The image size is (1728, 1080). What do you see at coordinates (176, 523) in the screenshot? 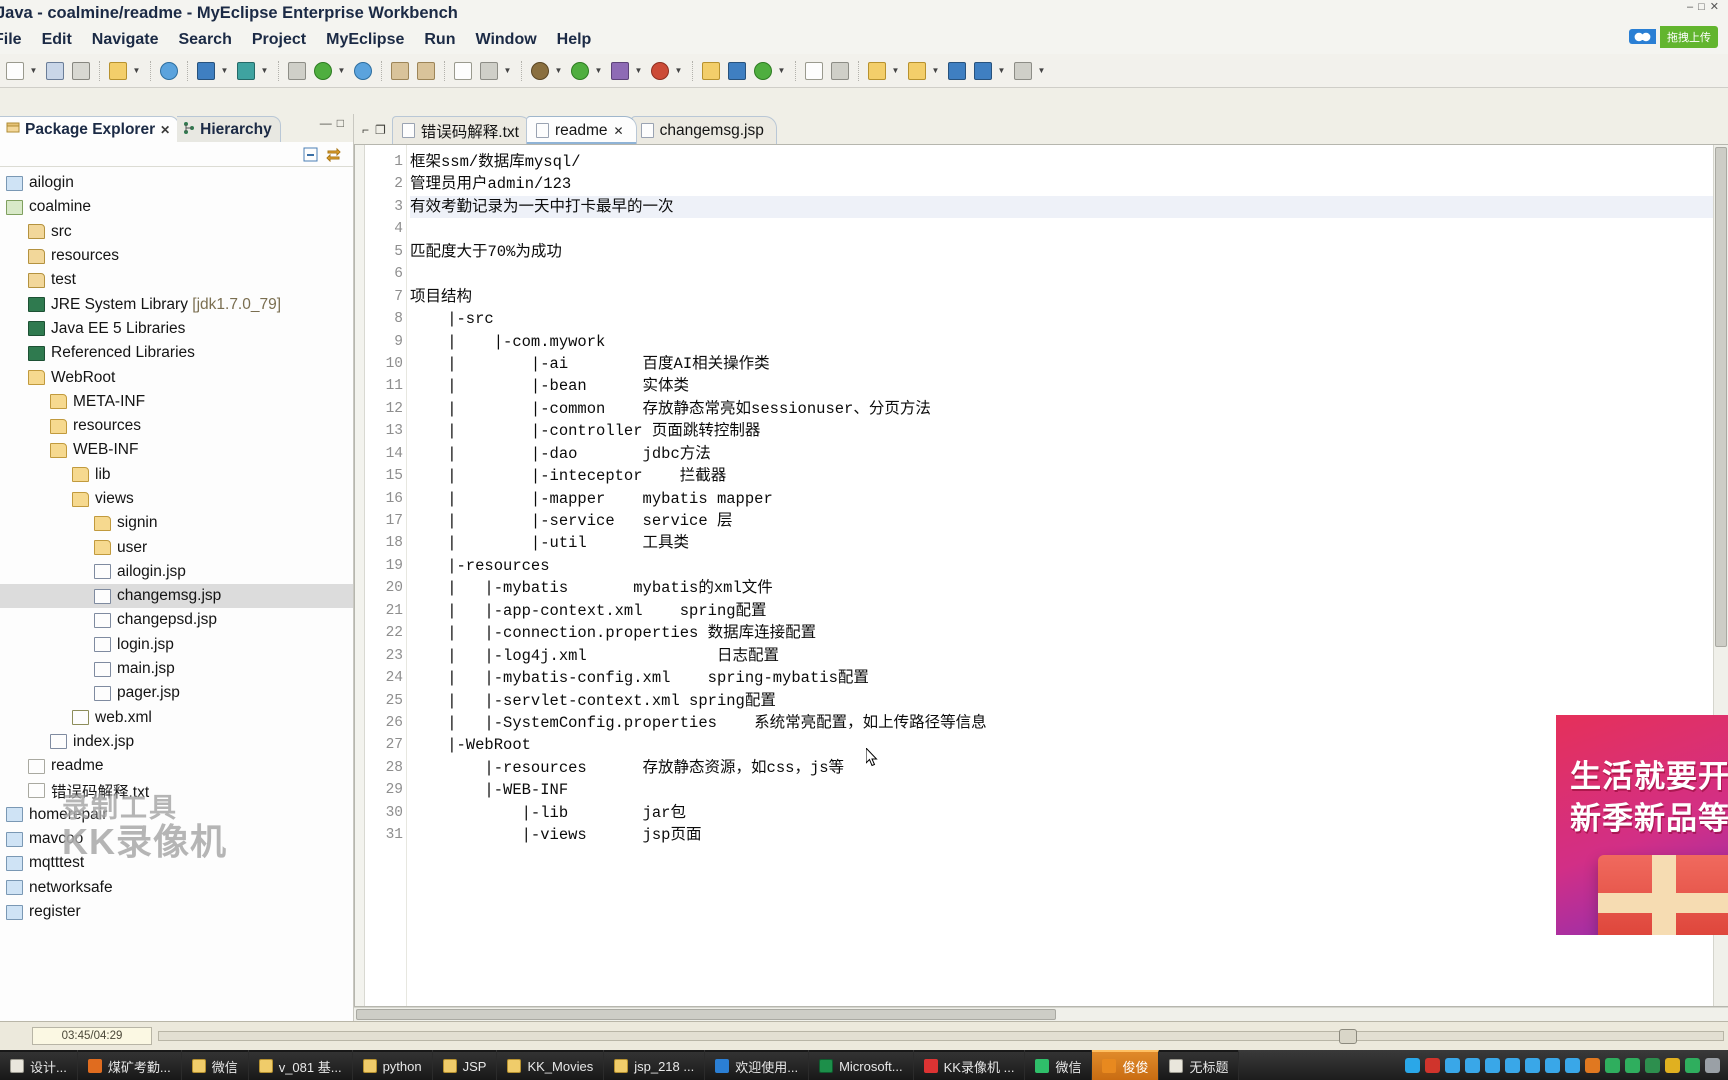
I see `tree-item: signin` at bounding box center [176, 523].